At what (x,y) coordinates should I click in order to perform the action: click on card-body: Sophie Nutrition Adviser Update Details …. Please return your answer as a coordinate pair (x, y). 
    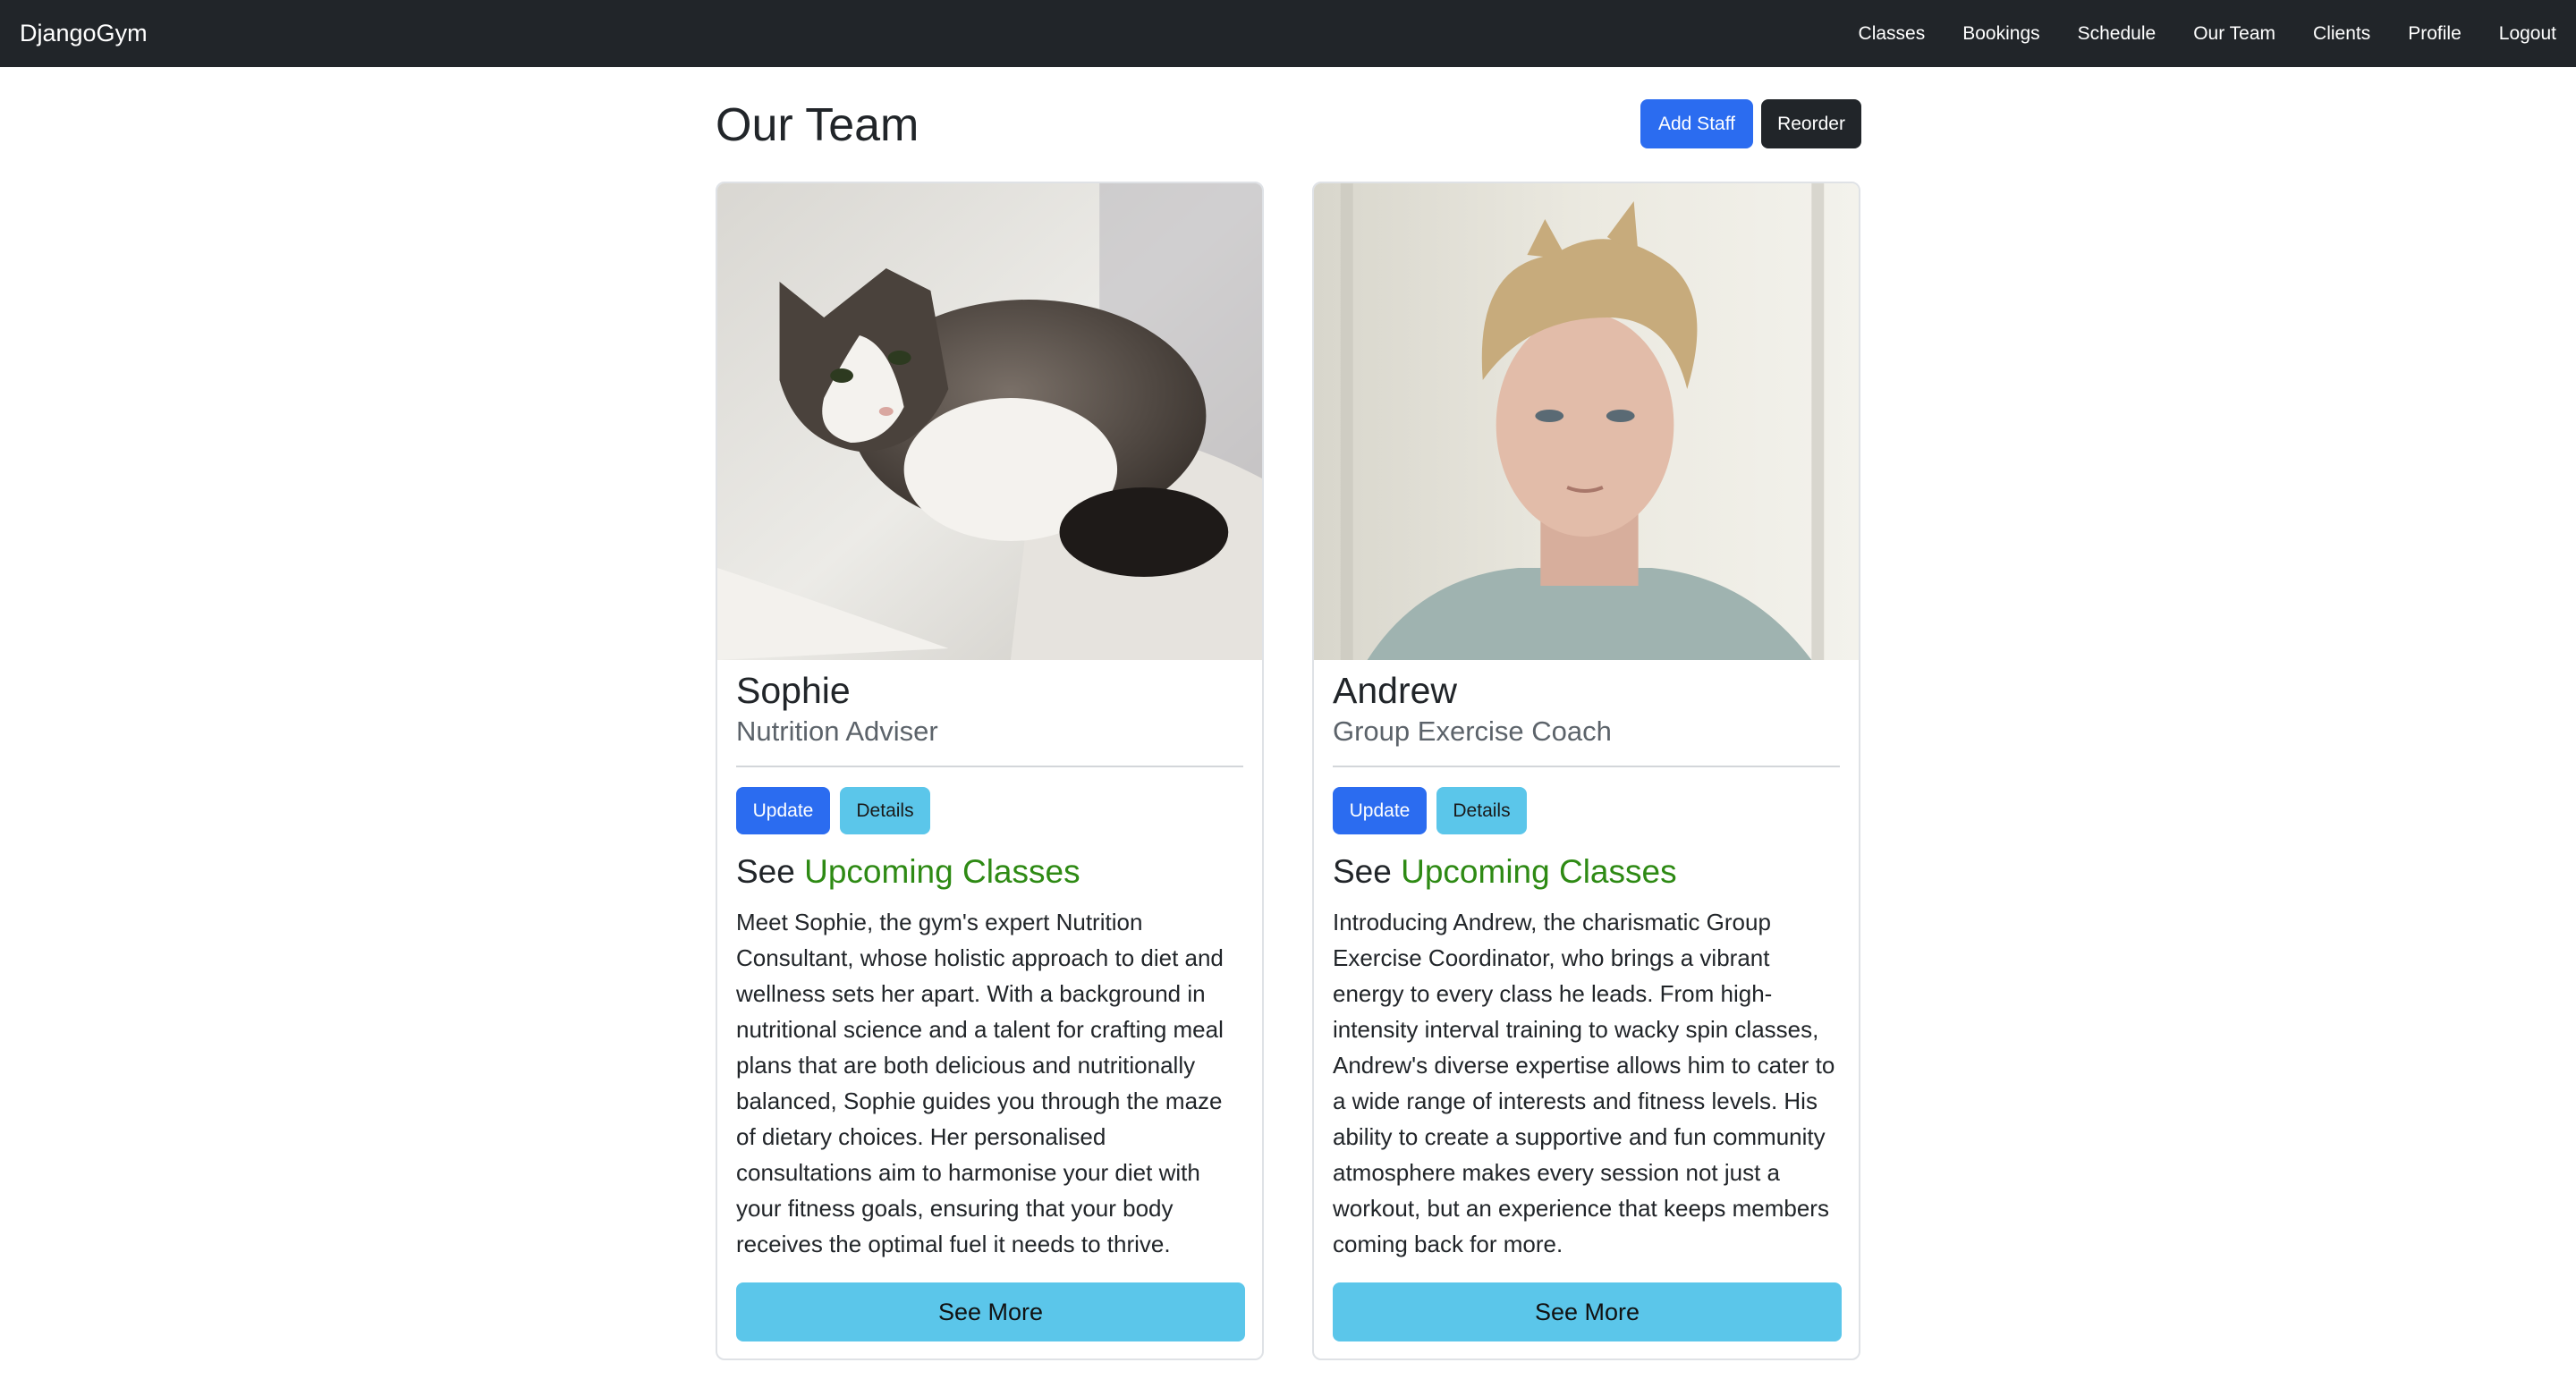
    Looking at the image, I should click on (989, 961).